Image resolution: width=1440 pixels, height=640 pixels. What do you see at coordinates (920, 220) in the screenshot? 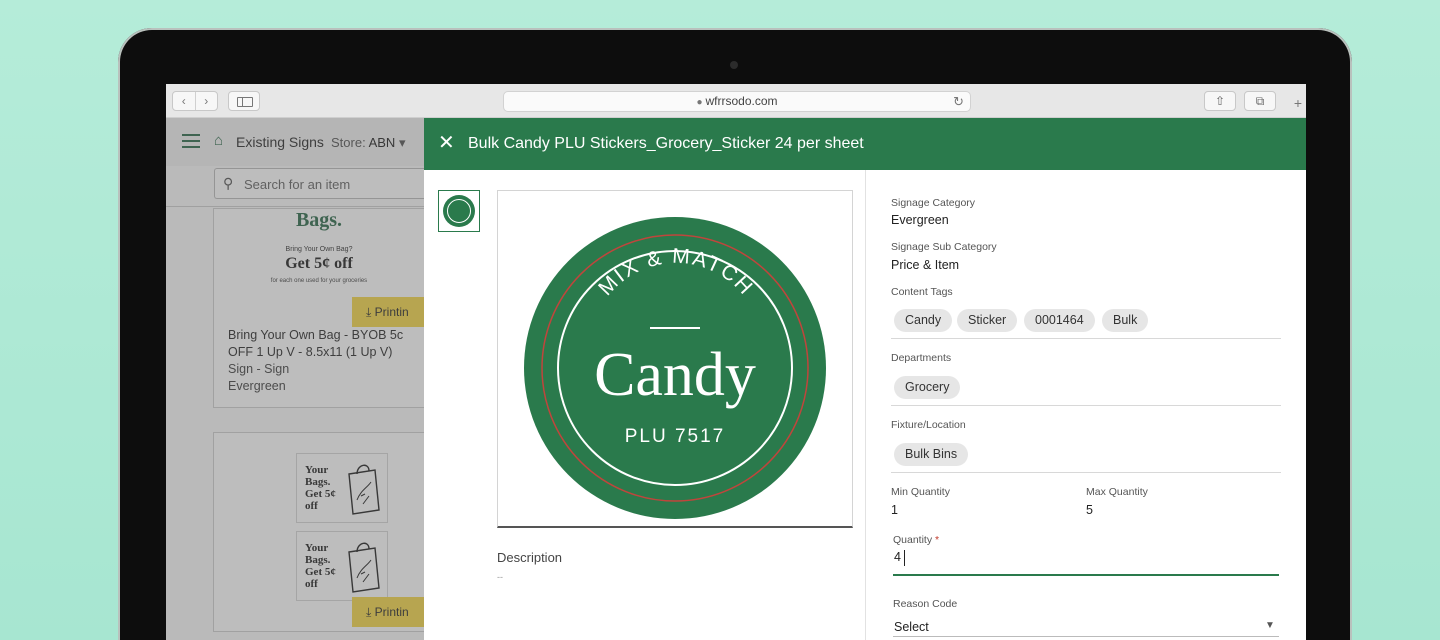
I see `signage-category-value: Evergreen` at bounding box center [920, 220].